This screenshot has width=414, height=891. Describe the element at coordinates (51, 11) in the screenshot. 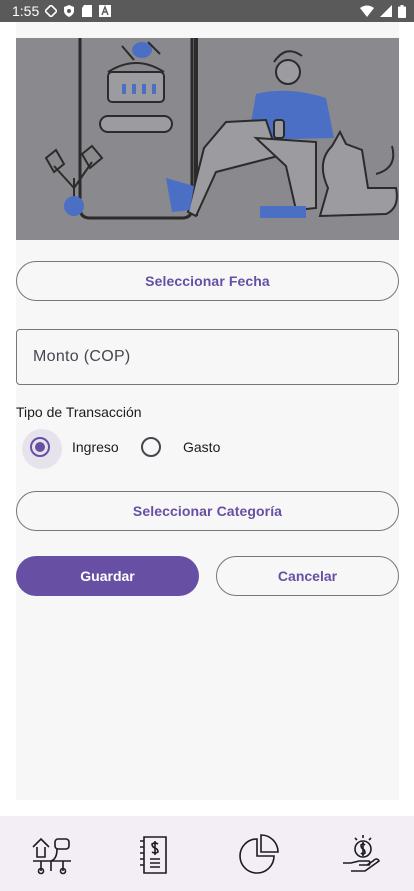

I see `gps-icon` at that location.